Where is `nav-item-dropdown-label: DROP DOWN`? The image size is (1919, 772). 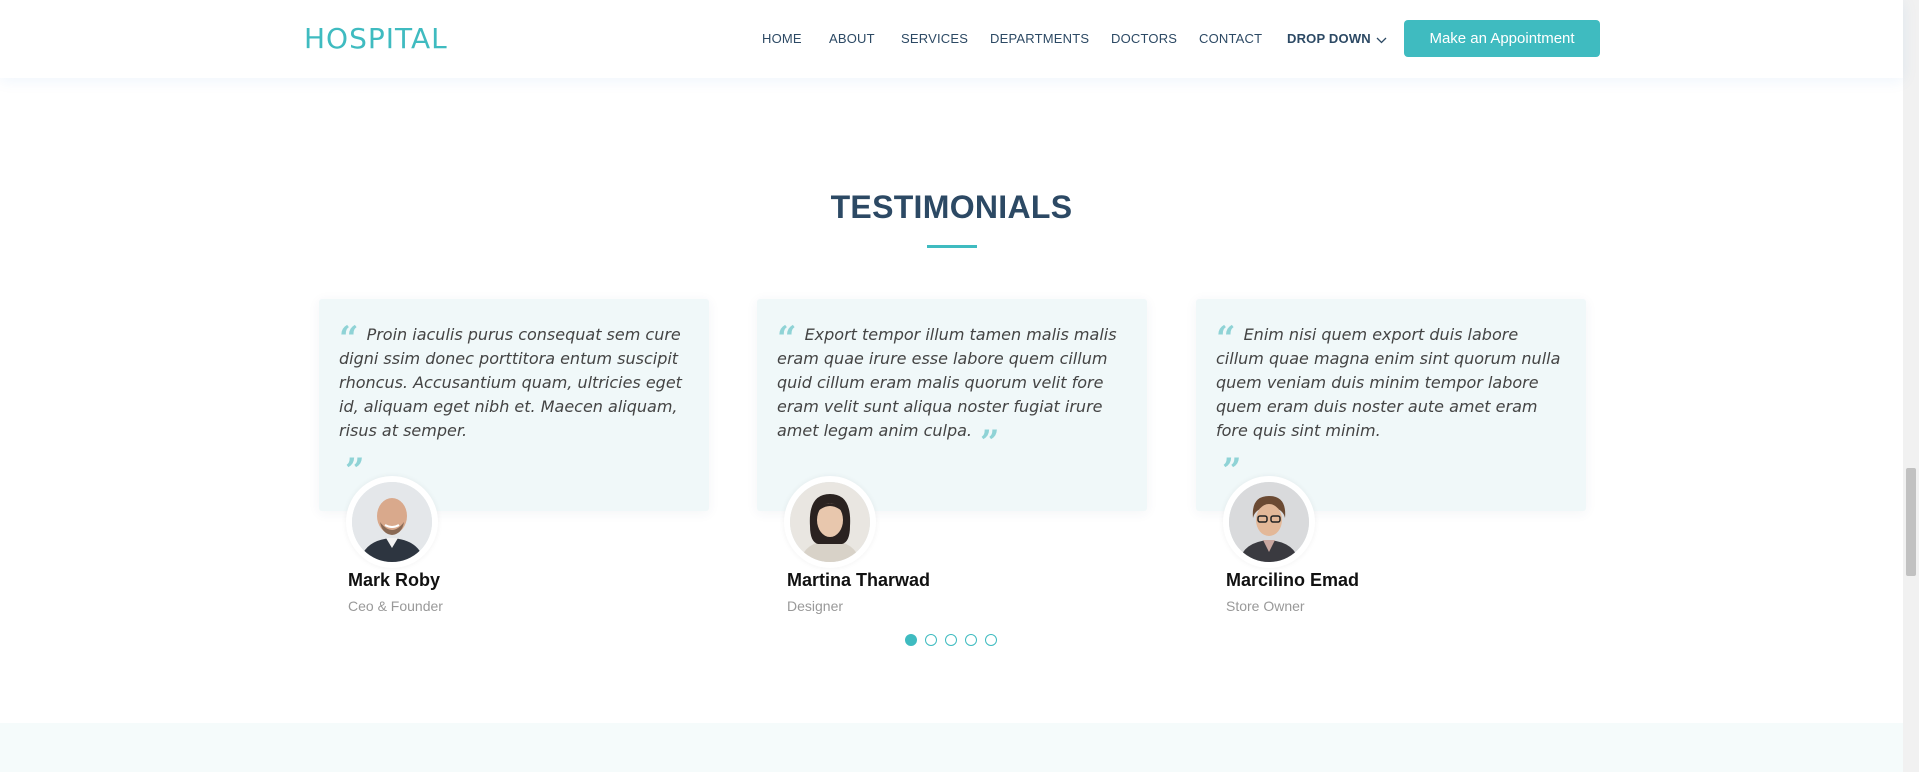 nav-item-dropdown-label: DROP DOWN is located at coordinates (1329, 38).